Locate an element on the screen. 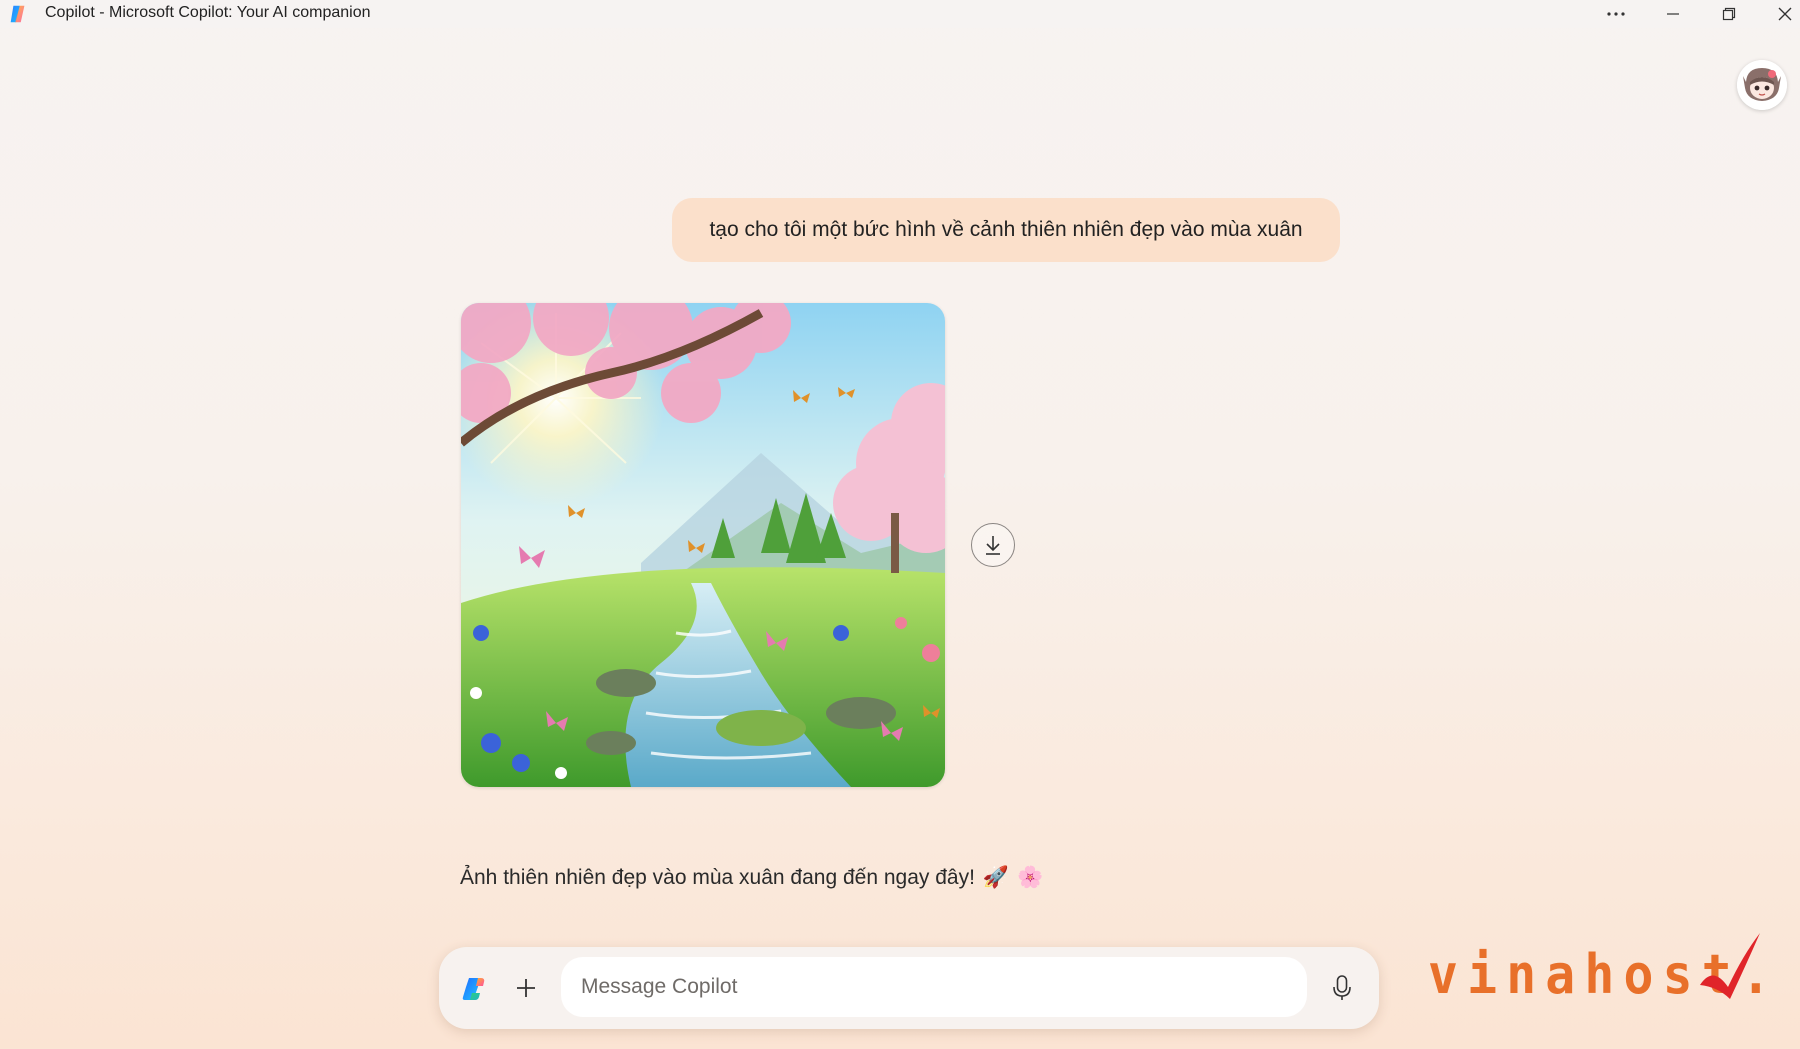  voice-input-button is located at coordinates (1342, 988).